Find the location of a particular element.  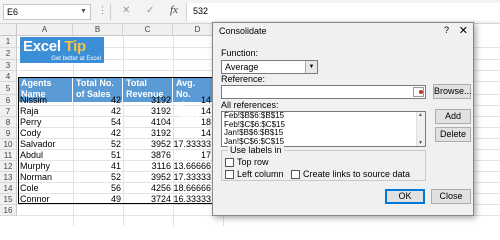

cancel-icon: ✕ is located at coordinates (126, 10).